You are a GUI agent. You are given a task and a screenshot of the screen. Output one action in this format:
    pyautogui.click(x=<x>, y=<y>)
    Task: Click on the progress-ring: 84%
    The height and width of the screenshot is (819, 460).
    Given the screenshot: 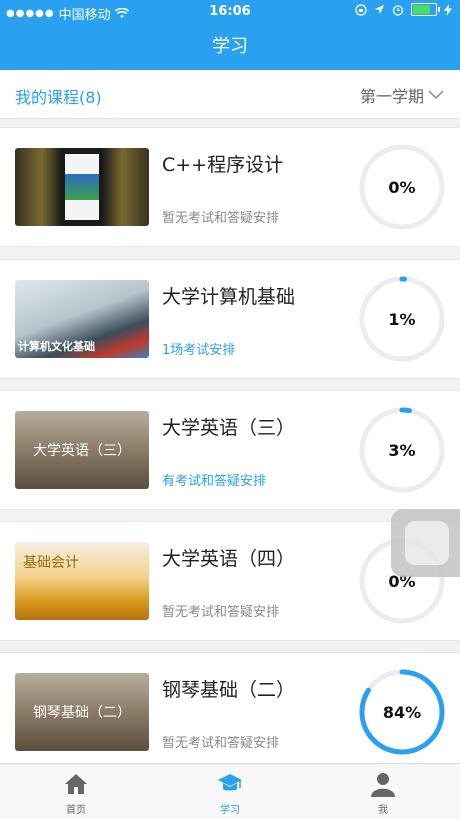 What is the action you would take?
    pyautogui.click(x=402, y=712)
    